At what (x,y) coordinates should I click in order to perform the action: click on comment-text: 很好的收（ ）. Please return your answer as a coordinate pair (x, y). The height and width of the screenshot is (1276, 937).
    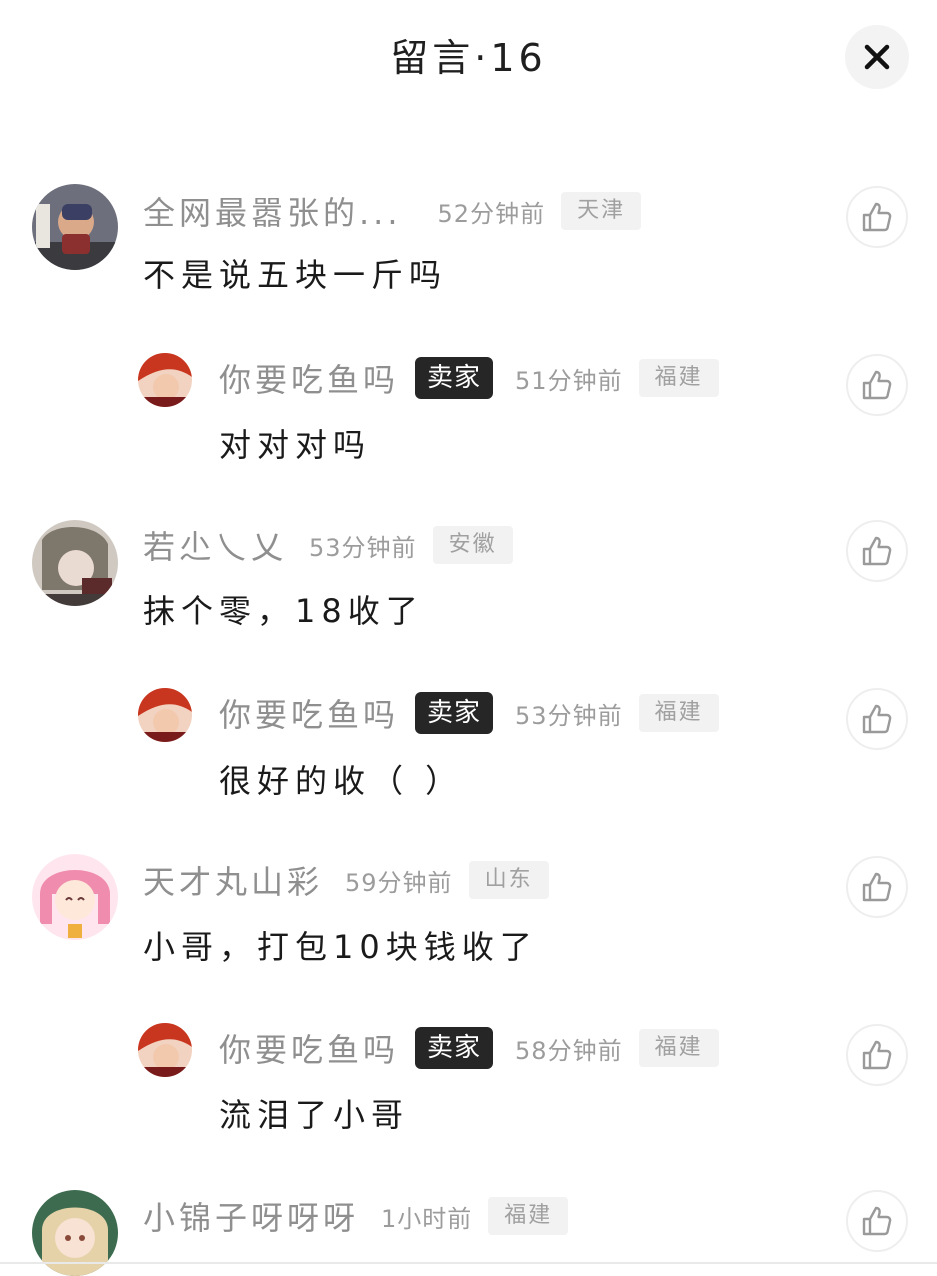
    Looking at the image, I should click on (341, 781).